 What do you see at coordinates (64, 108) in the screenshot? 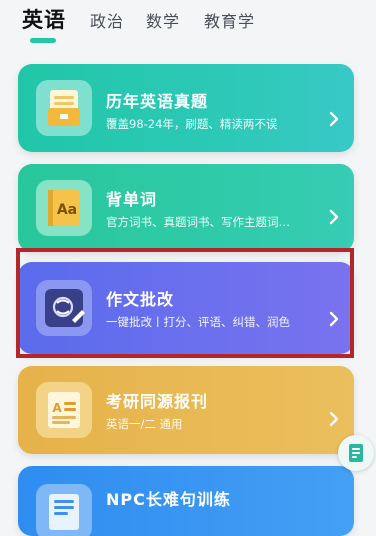
I see `document-icon` at bounding box center [64, 108].